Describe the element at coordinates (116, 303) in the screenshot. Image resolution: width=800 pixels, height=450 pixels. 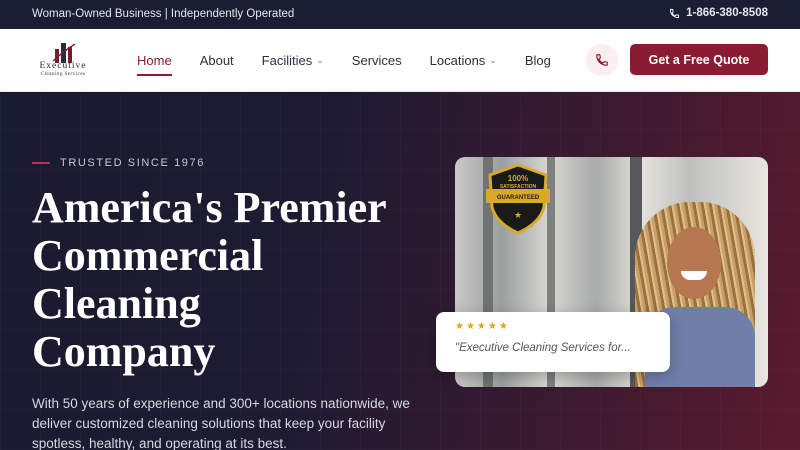
I see `headline-line: Cleaning` at that location.